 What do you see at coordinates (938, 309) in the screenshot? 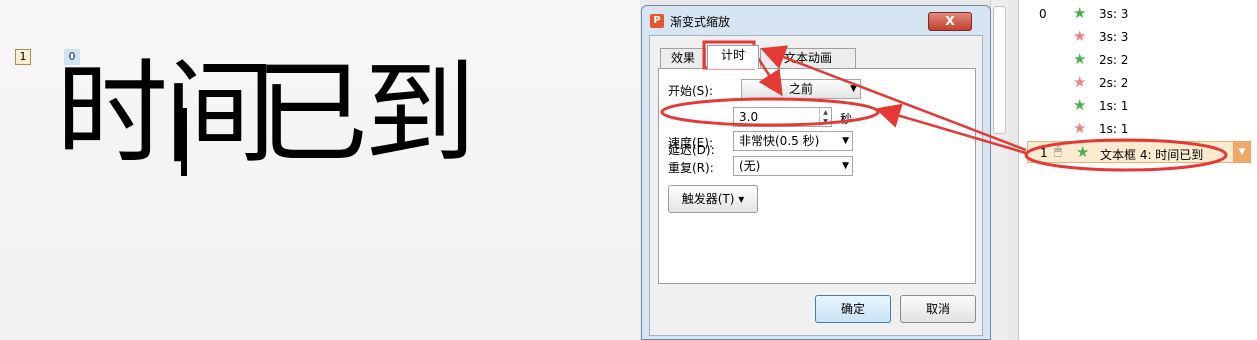
I see `cancel-button: 取消` at bounding box center [938, 309].